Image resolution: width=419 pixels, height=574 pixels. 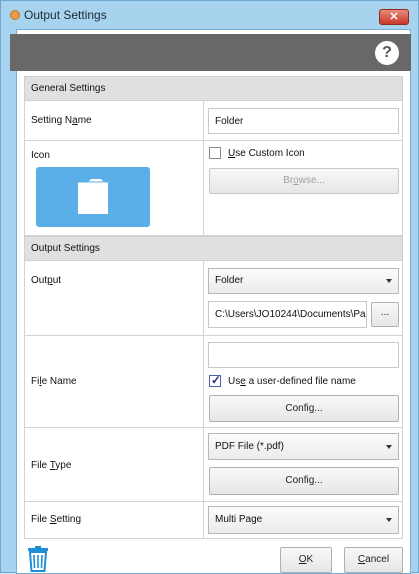 I want to click on file-type-select: PDF File (*.pdf), so click(x=303, y=446).